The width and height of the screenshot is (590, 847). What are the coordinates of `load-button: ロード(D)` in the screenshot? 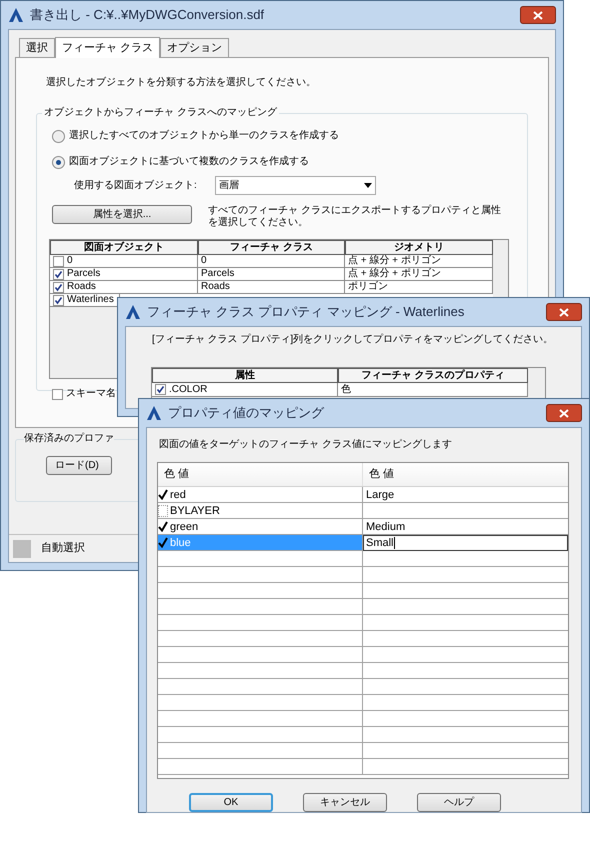 It's located at (79, 465).